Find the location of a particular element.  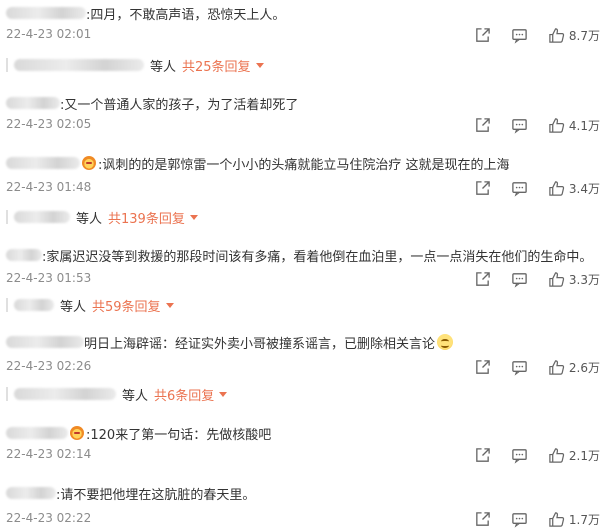

like-button: 3.4万 is located at coordinates (574, 188).